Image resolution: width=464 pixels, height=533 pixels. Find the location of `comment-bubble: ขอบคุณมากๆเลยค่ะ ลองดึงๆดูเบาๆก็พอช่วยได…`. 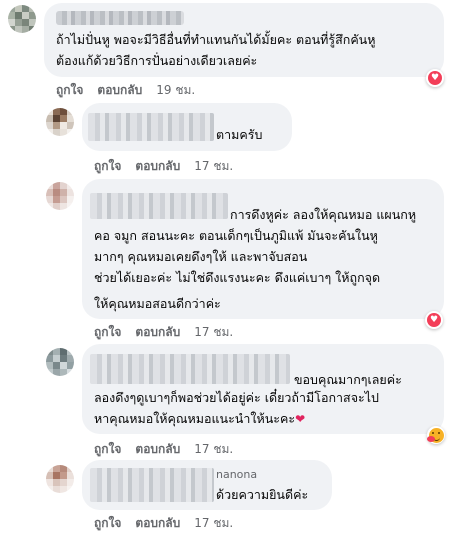

comment-bubble: ขอบคุณมากๆเลยค่ะ ลองดึงๆดูเบาๆก็พอช่วยได… is located at coordinates (263, 389).